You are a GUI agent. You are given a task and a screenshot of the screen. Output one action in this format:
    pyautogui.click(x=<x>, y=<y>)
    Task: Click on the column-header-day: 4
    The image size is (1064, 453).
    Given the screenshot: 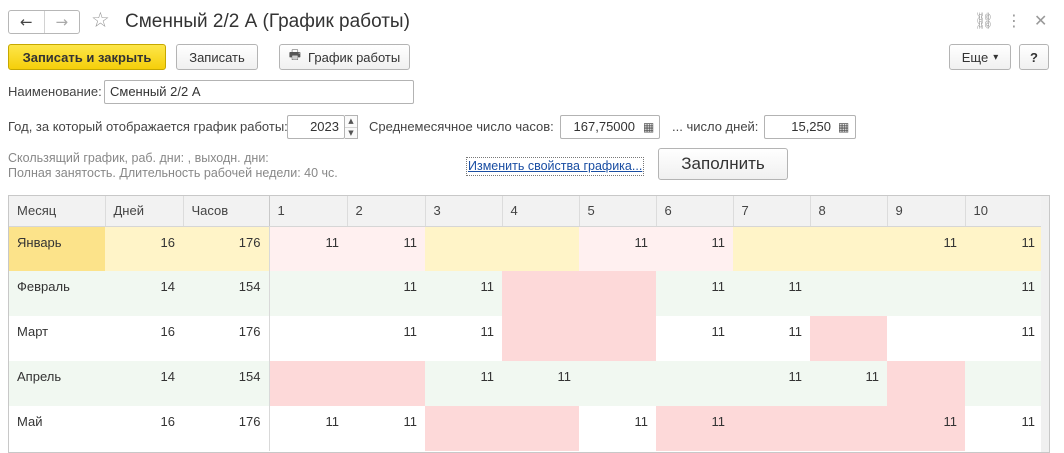 What is the action you would take?
    pyautogui.click(x=541, y=211)
    